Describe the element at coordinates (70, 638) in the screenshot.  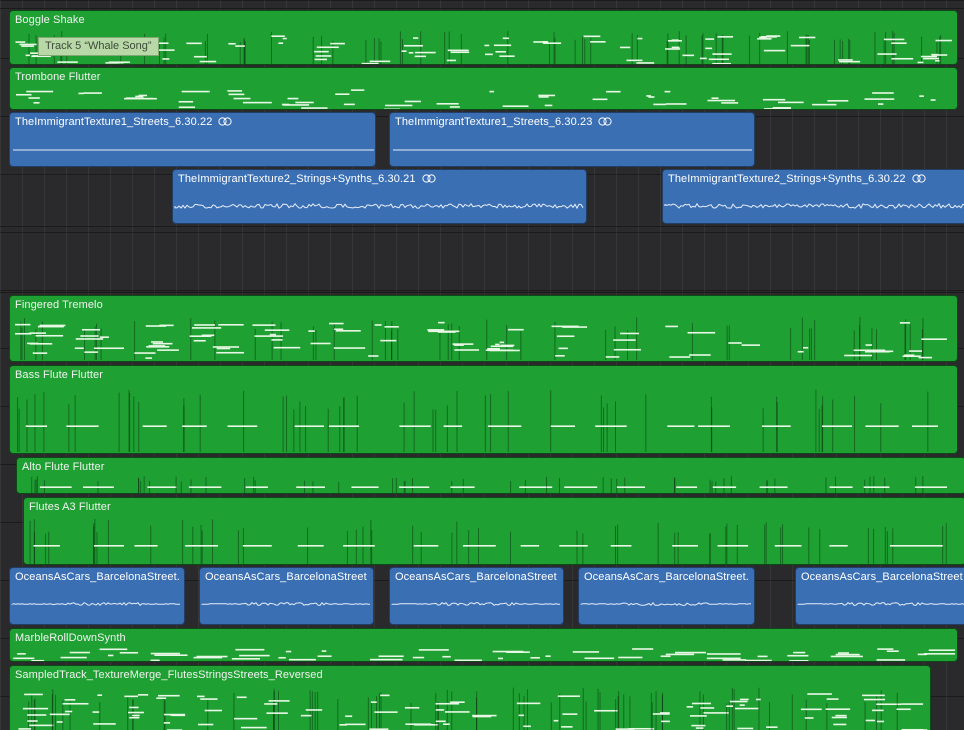
I see `region-name: MarbleRollDownSynth` at that location.